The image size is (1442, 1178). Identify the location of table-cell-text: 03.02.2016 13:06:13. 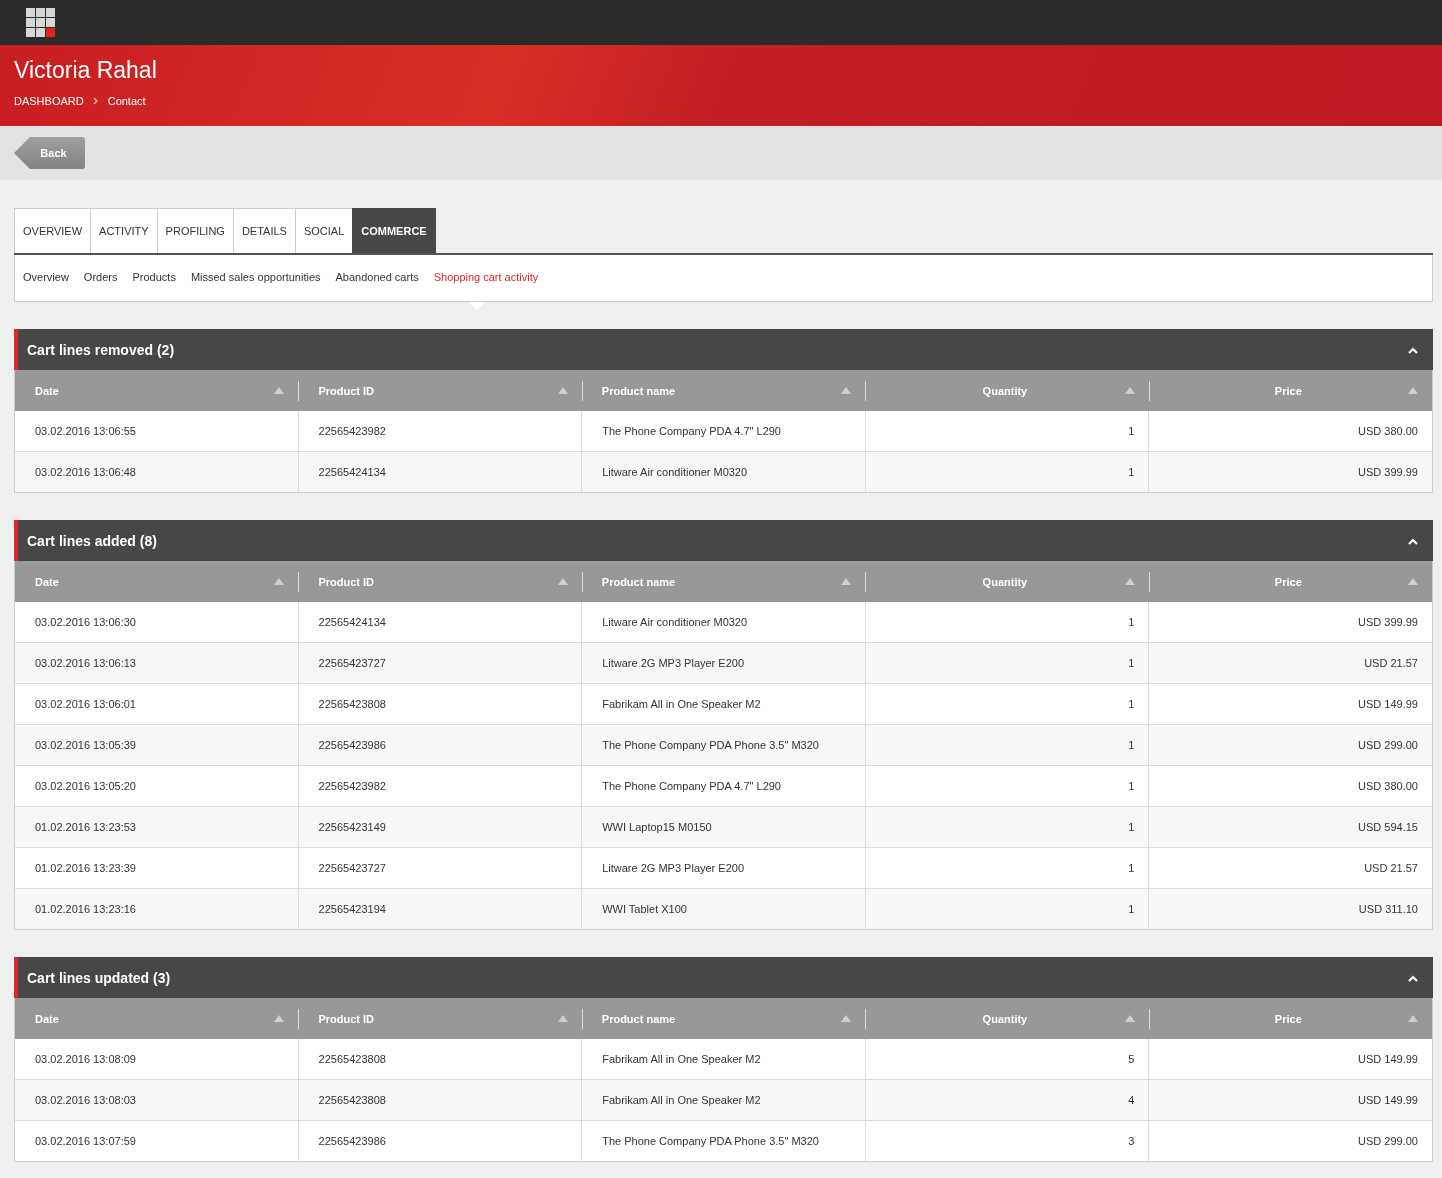
(85, 663).